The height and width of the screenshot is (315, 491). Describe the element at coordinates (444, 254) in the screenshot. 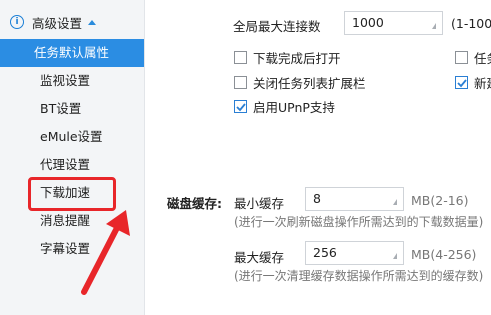

I see `max-cache-range: MB(4-256)` at that location.